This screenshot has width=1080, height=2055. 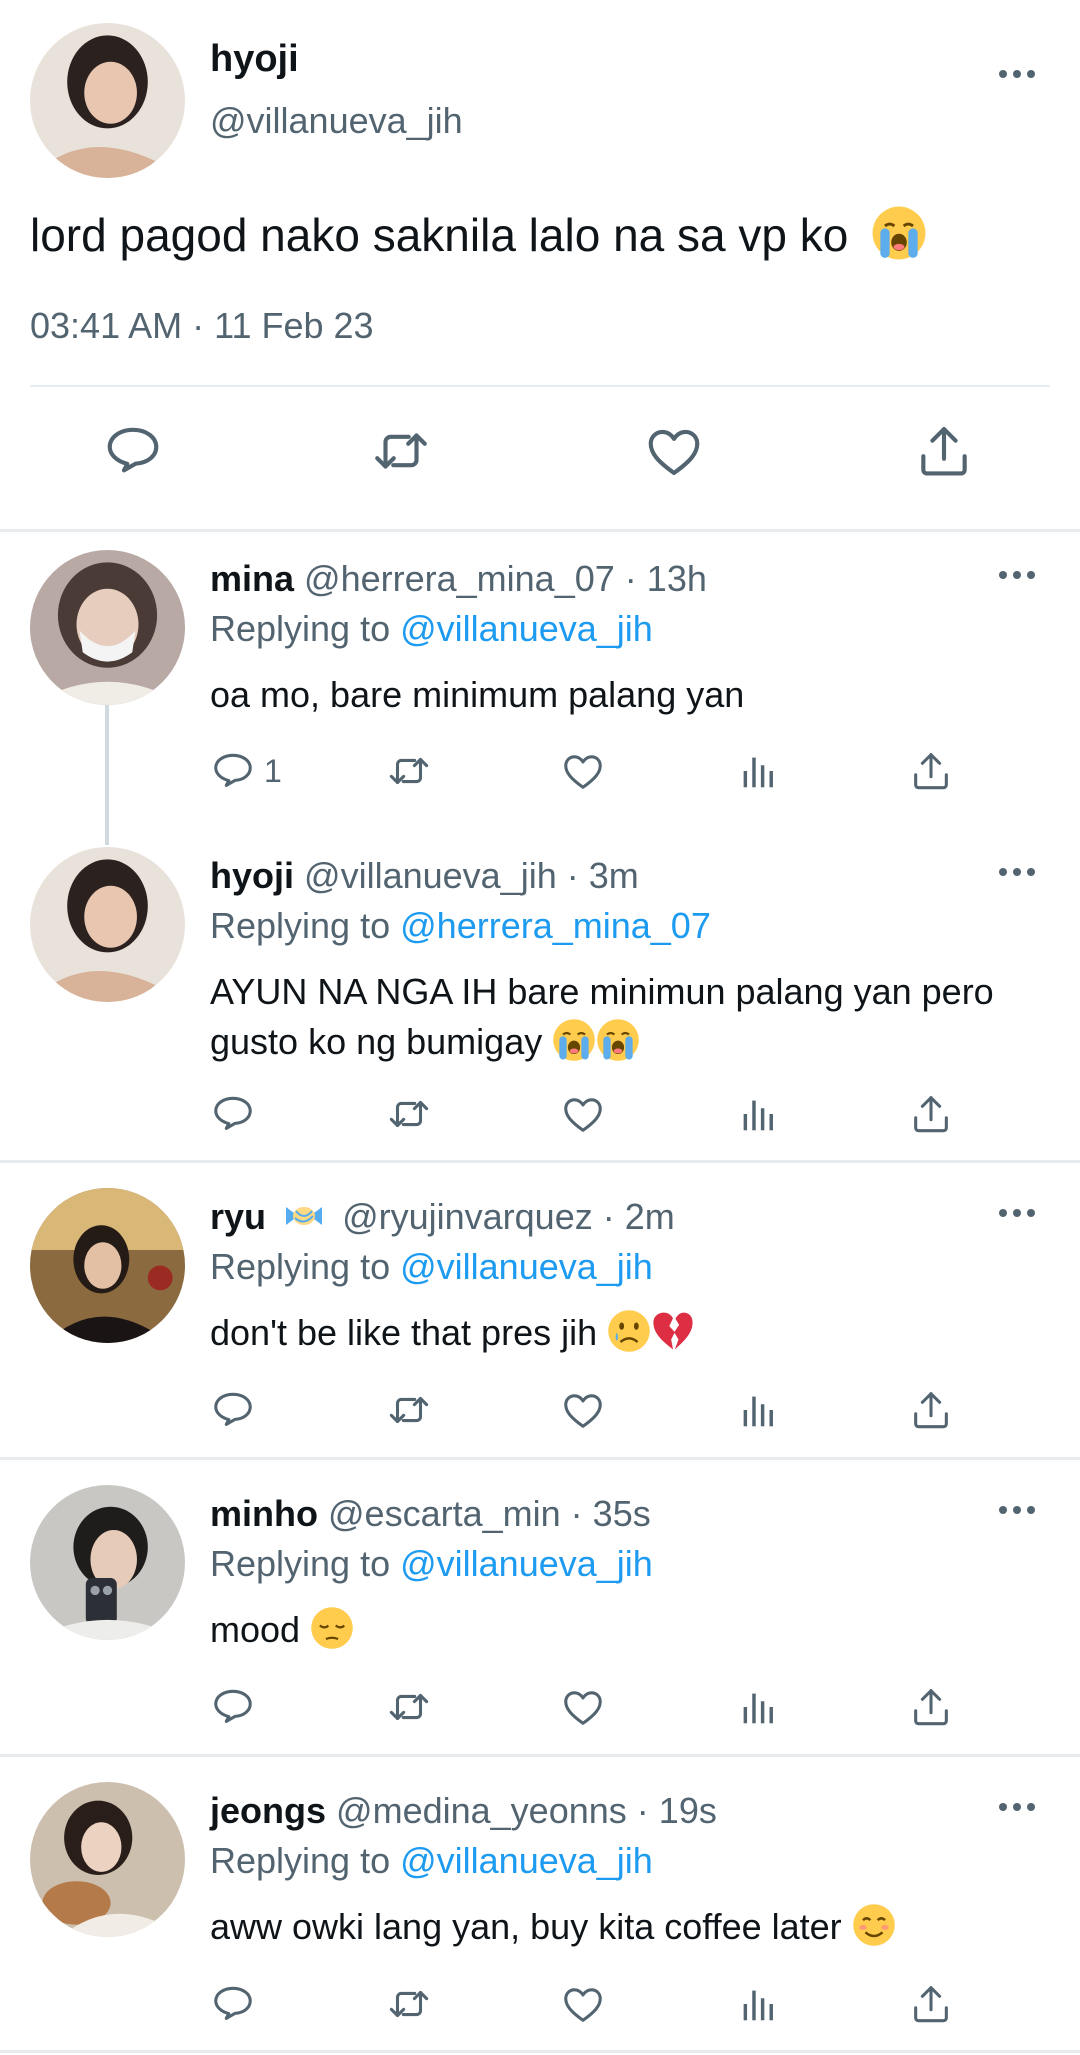 What do you see at coordinates (252, 578) in the screenshot?
I see `reply-author-name: mina` at bounding box center [252, 578].